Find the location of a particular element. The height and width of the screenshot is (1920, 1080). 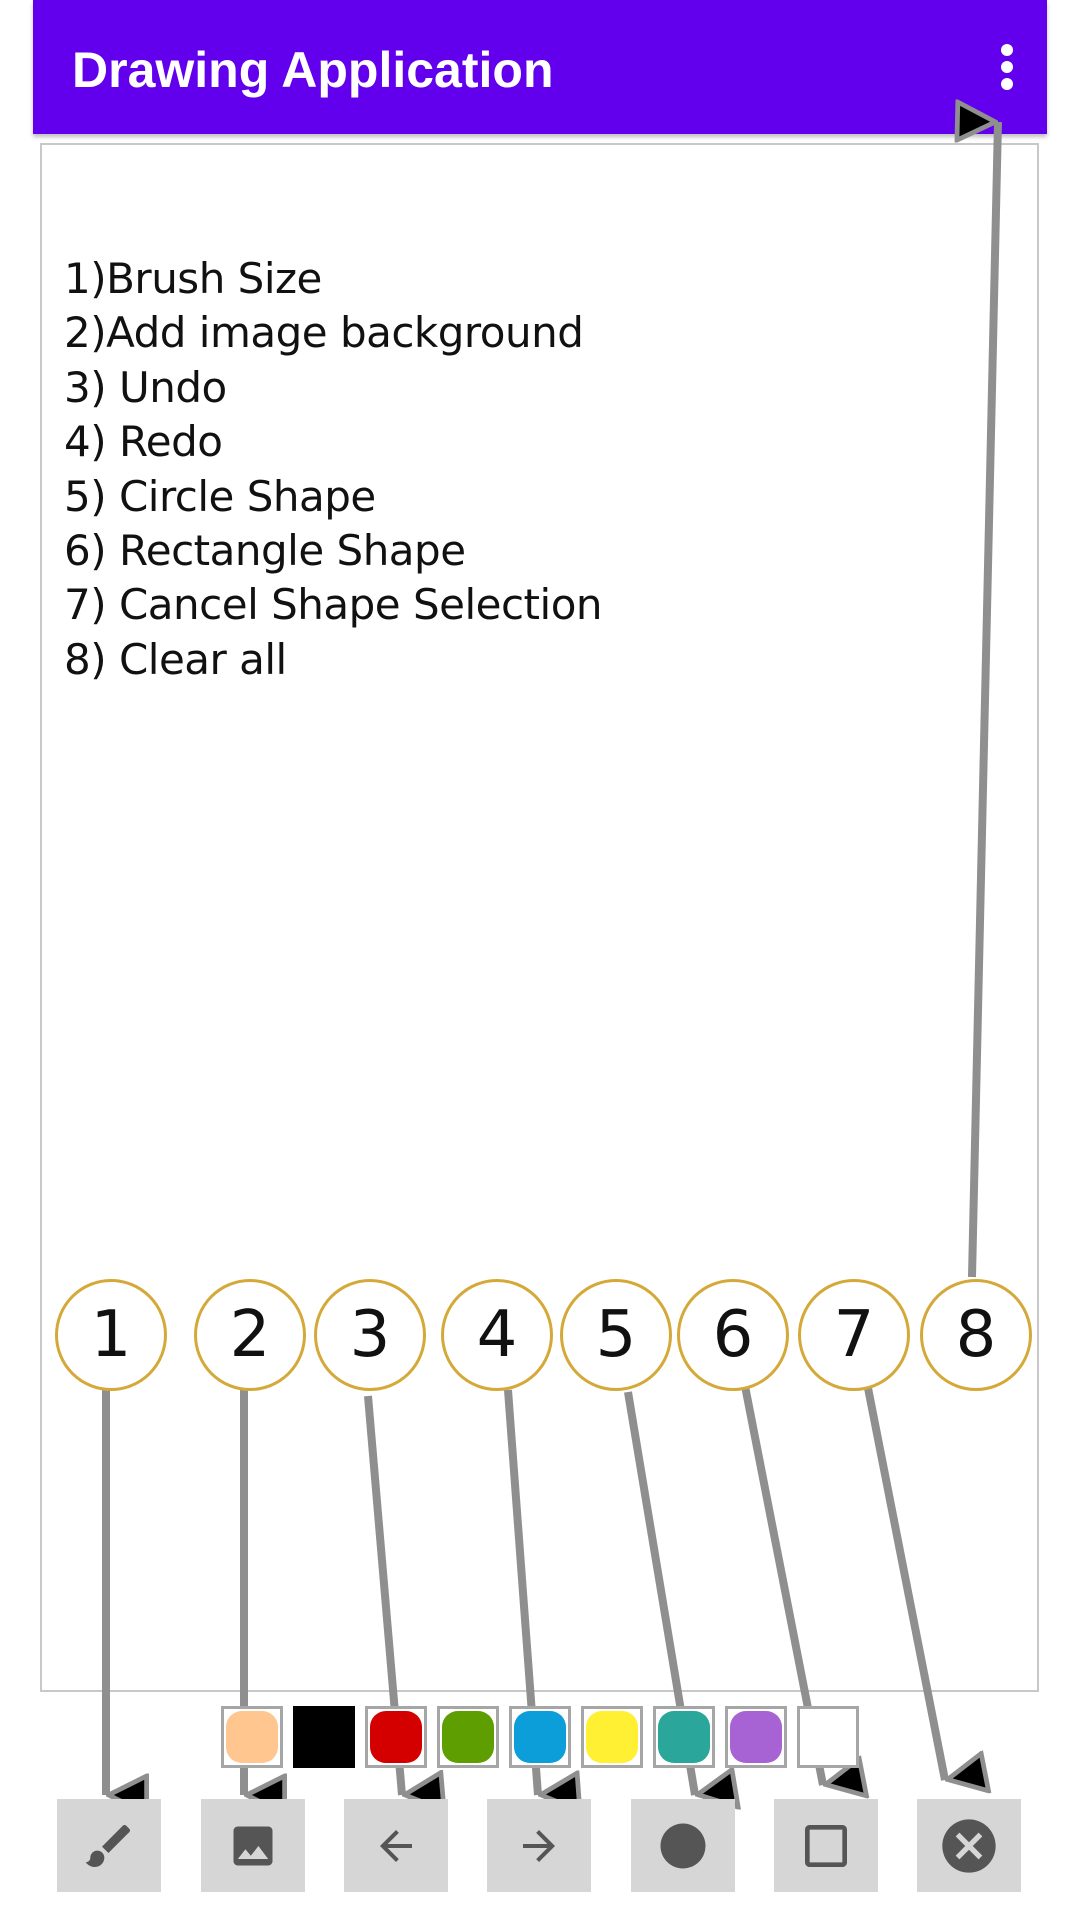

instruction-item: 1)Brush Size is located at coordinates (193, 278).